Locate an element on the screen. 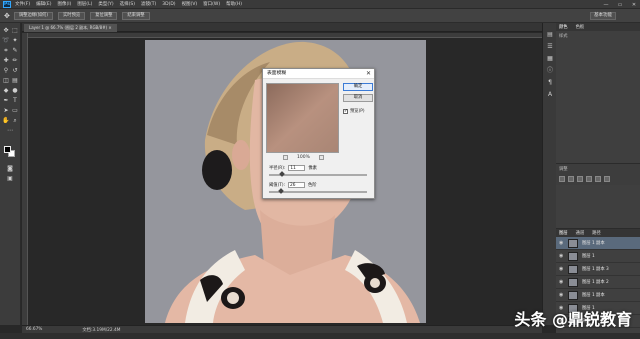 The image size is (640, 339). eraser-icon: ◫ is located at coordinates (6, 81).